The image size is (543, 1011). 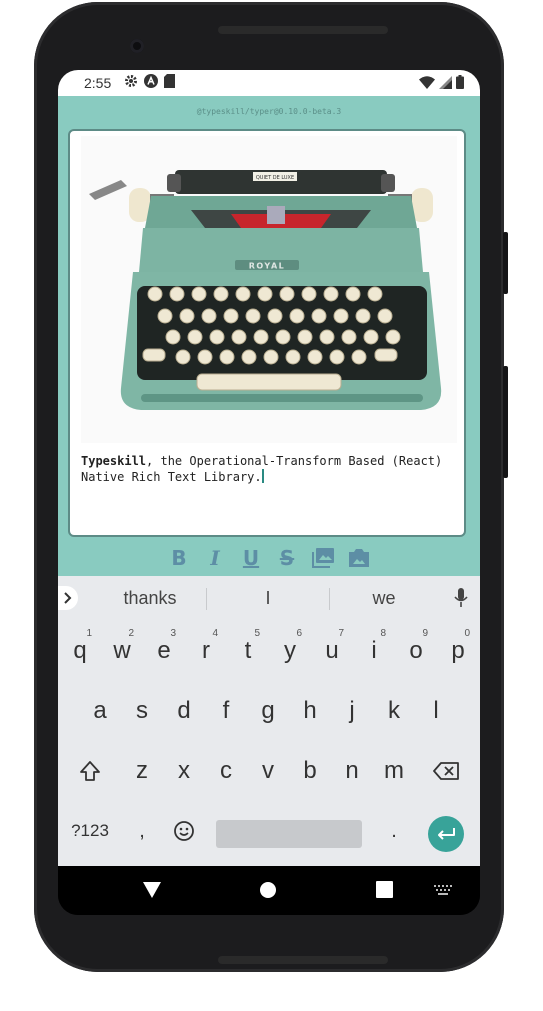 I want to click on key-y: y6, so click(x=290, y=651).